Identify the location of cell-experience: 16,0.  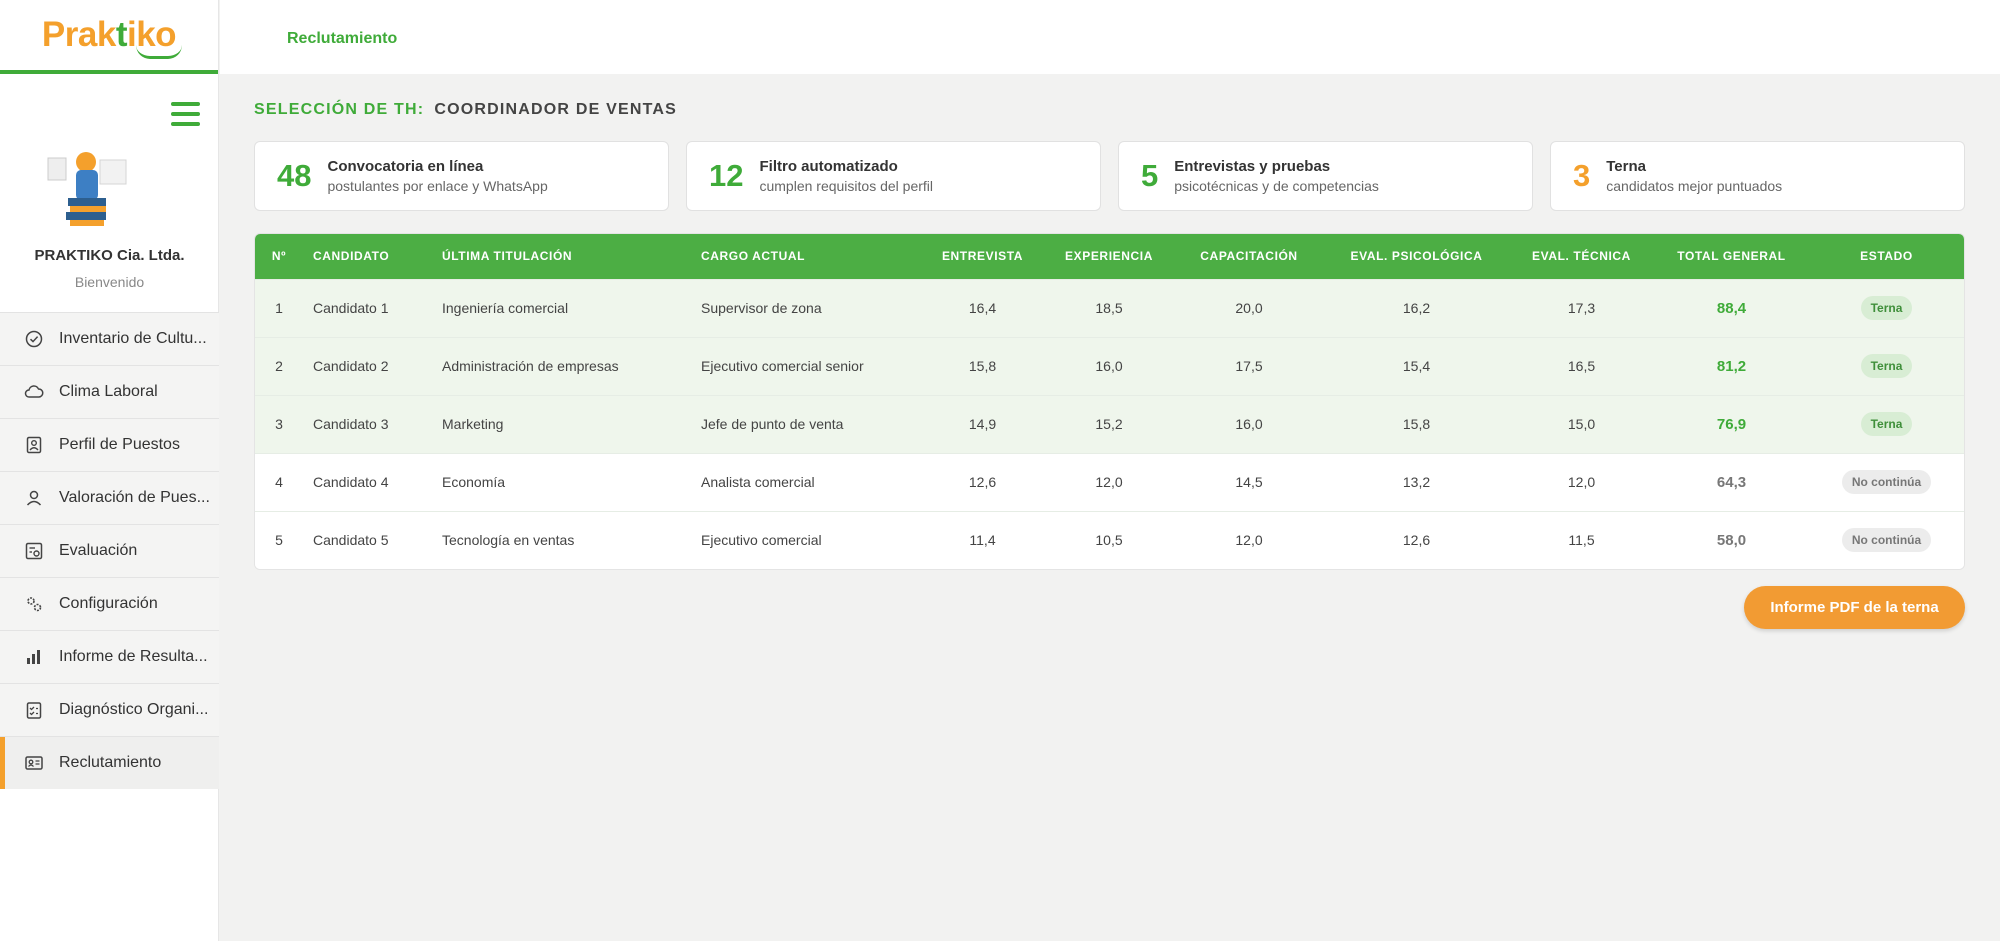
(1109, 366).